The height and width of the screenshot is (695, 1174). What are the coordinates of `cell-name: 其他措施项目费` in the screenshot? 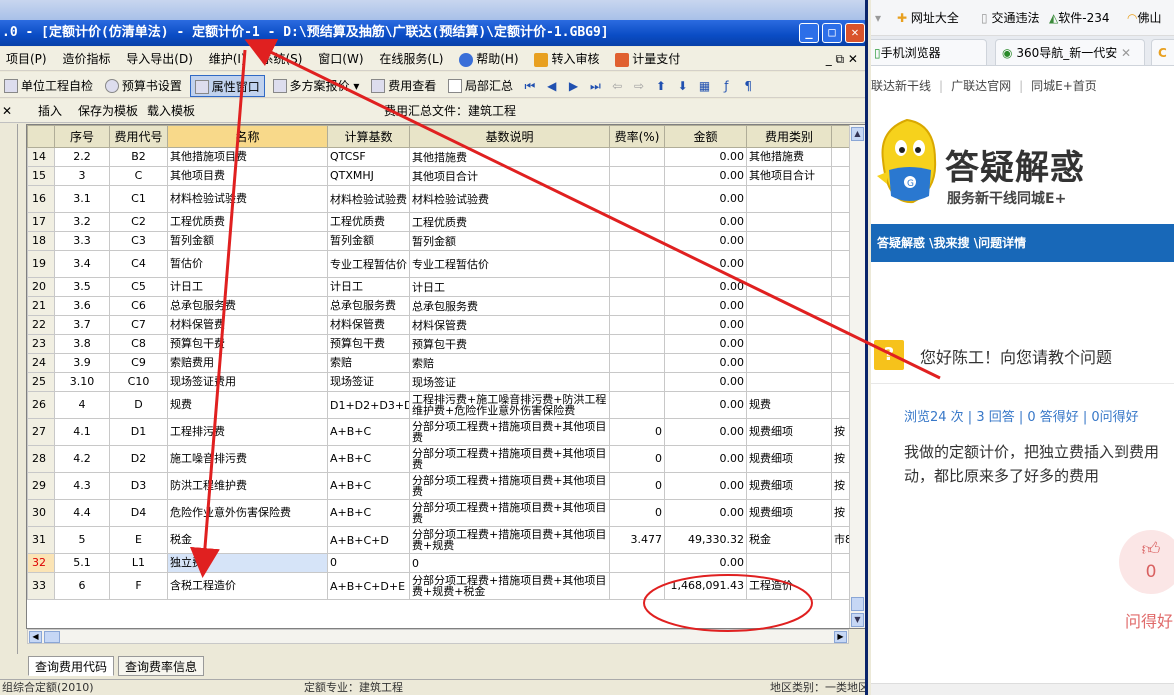 It's located at (247, 157).